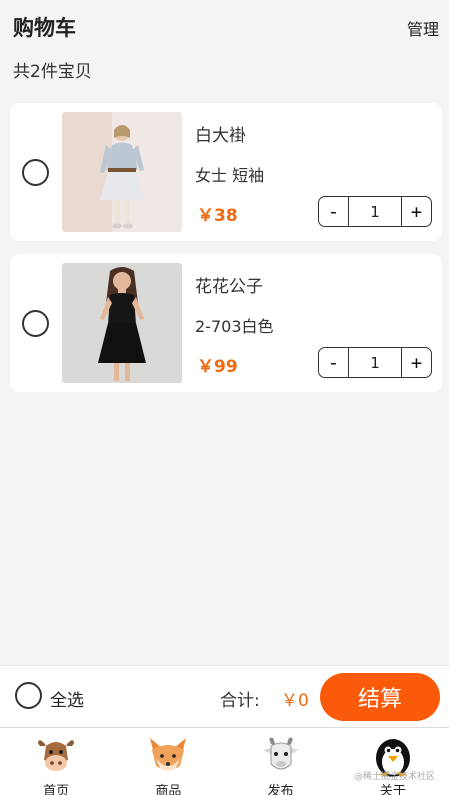 This screenshot has width=449, height=795. I want to click on product-name: 花花公子, so click(229, 284).